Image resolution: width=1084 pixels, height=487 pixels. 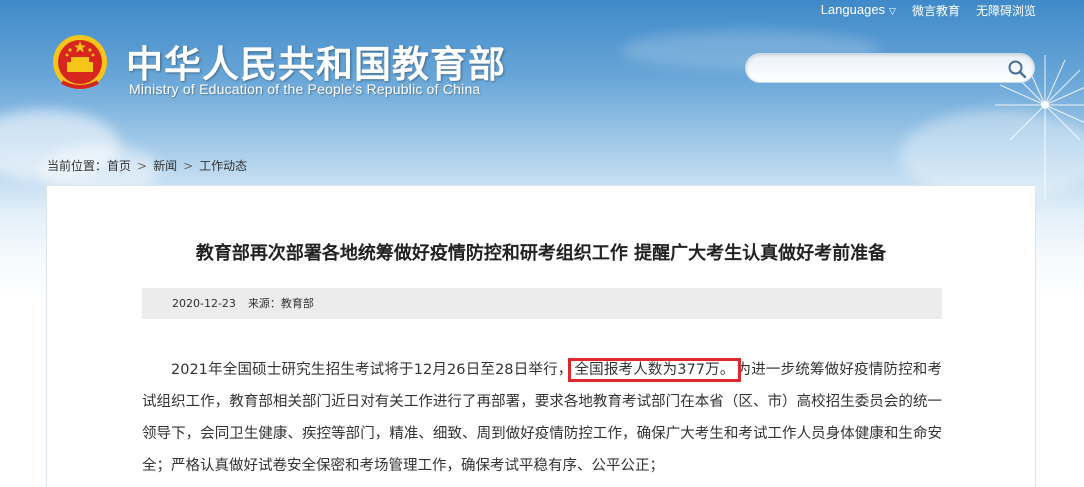 I want to click on article-meta: 2020-12-23 来源：教育部, so click(x=542, y=303).